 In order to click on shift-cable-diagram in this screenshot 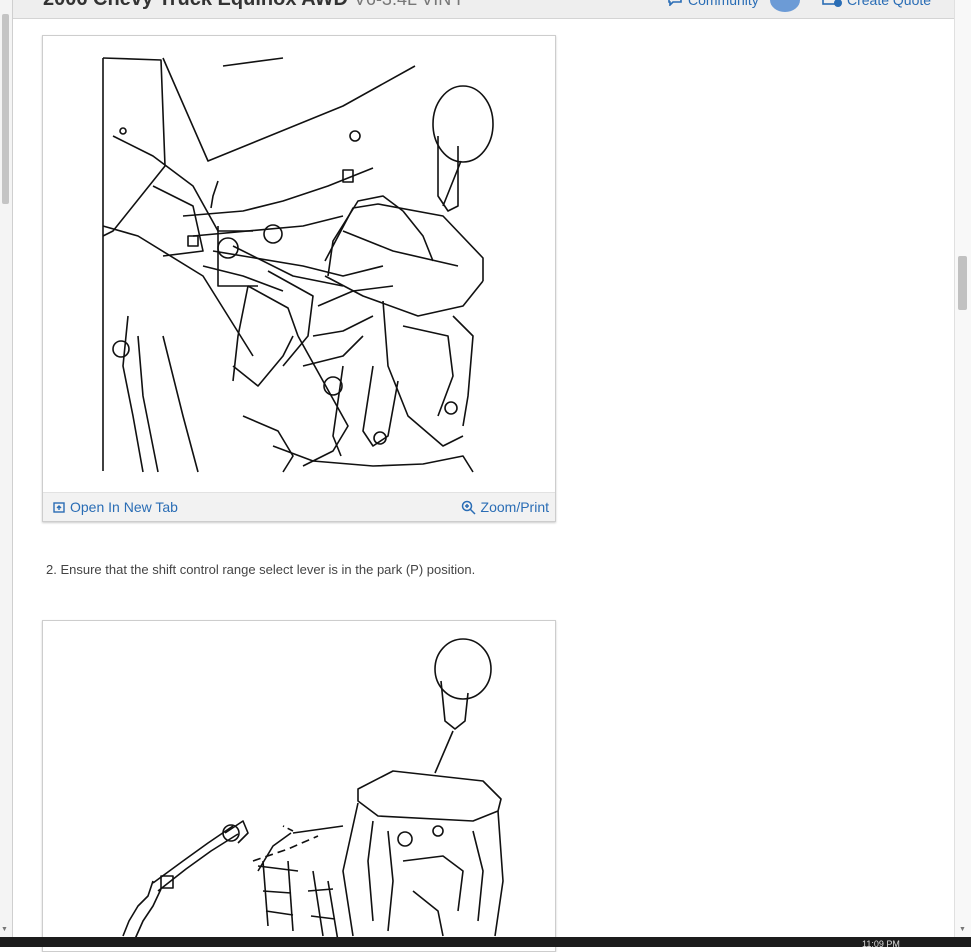, I will do `click(313, 790)`.